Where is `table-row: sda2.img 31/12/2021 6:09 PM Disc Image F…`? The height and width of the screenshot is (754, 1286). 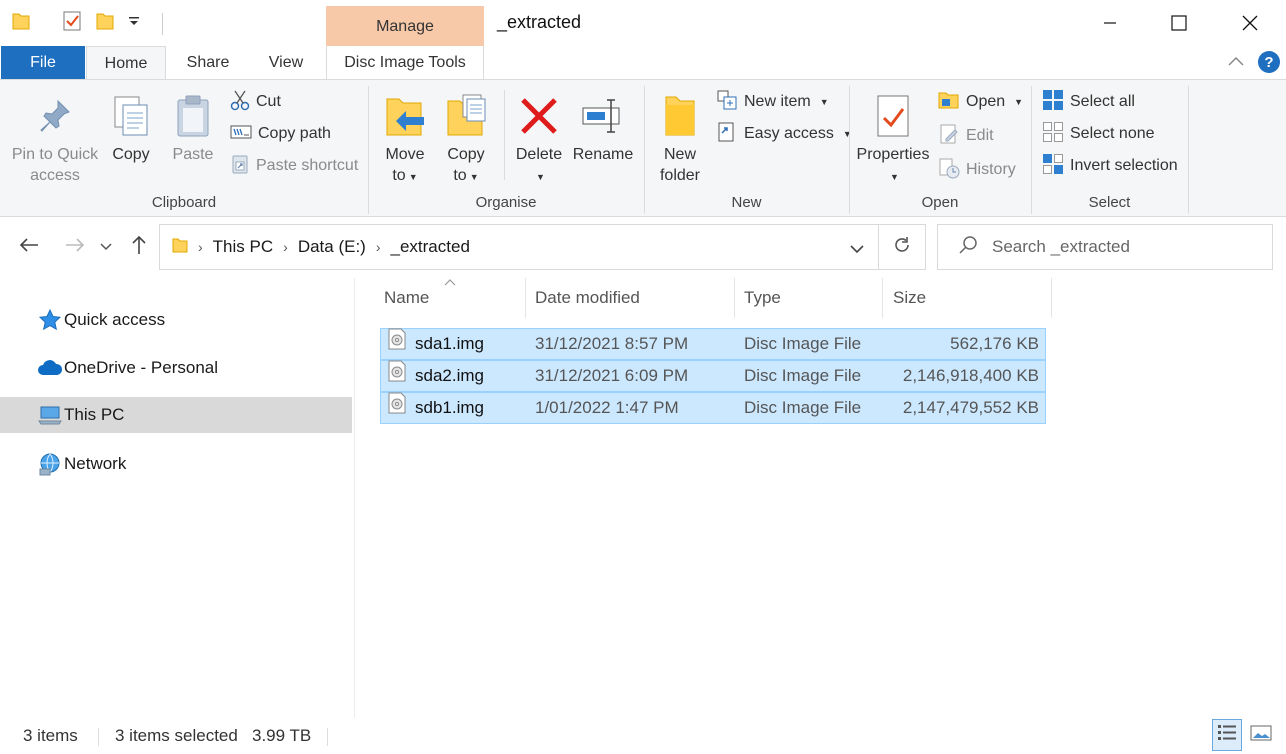
table-row: sda2.img 31/12/2021 6:09 PM Disc Image F… is located at coordinates (713, 376).